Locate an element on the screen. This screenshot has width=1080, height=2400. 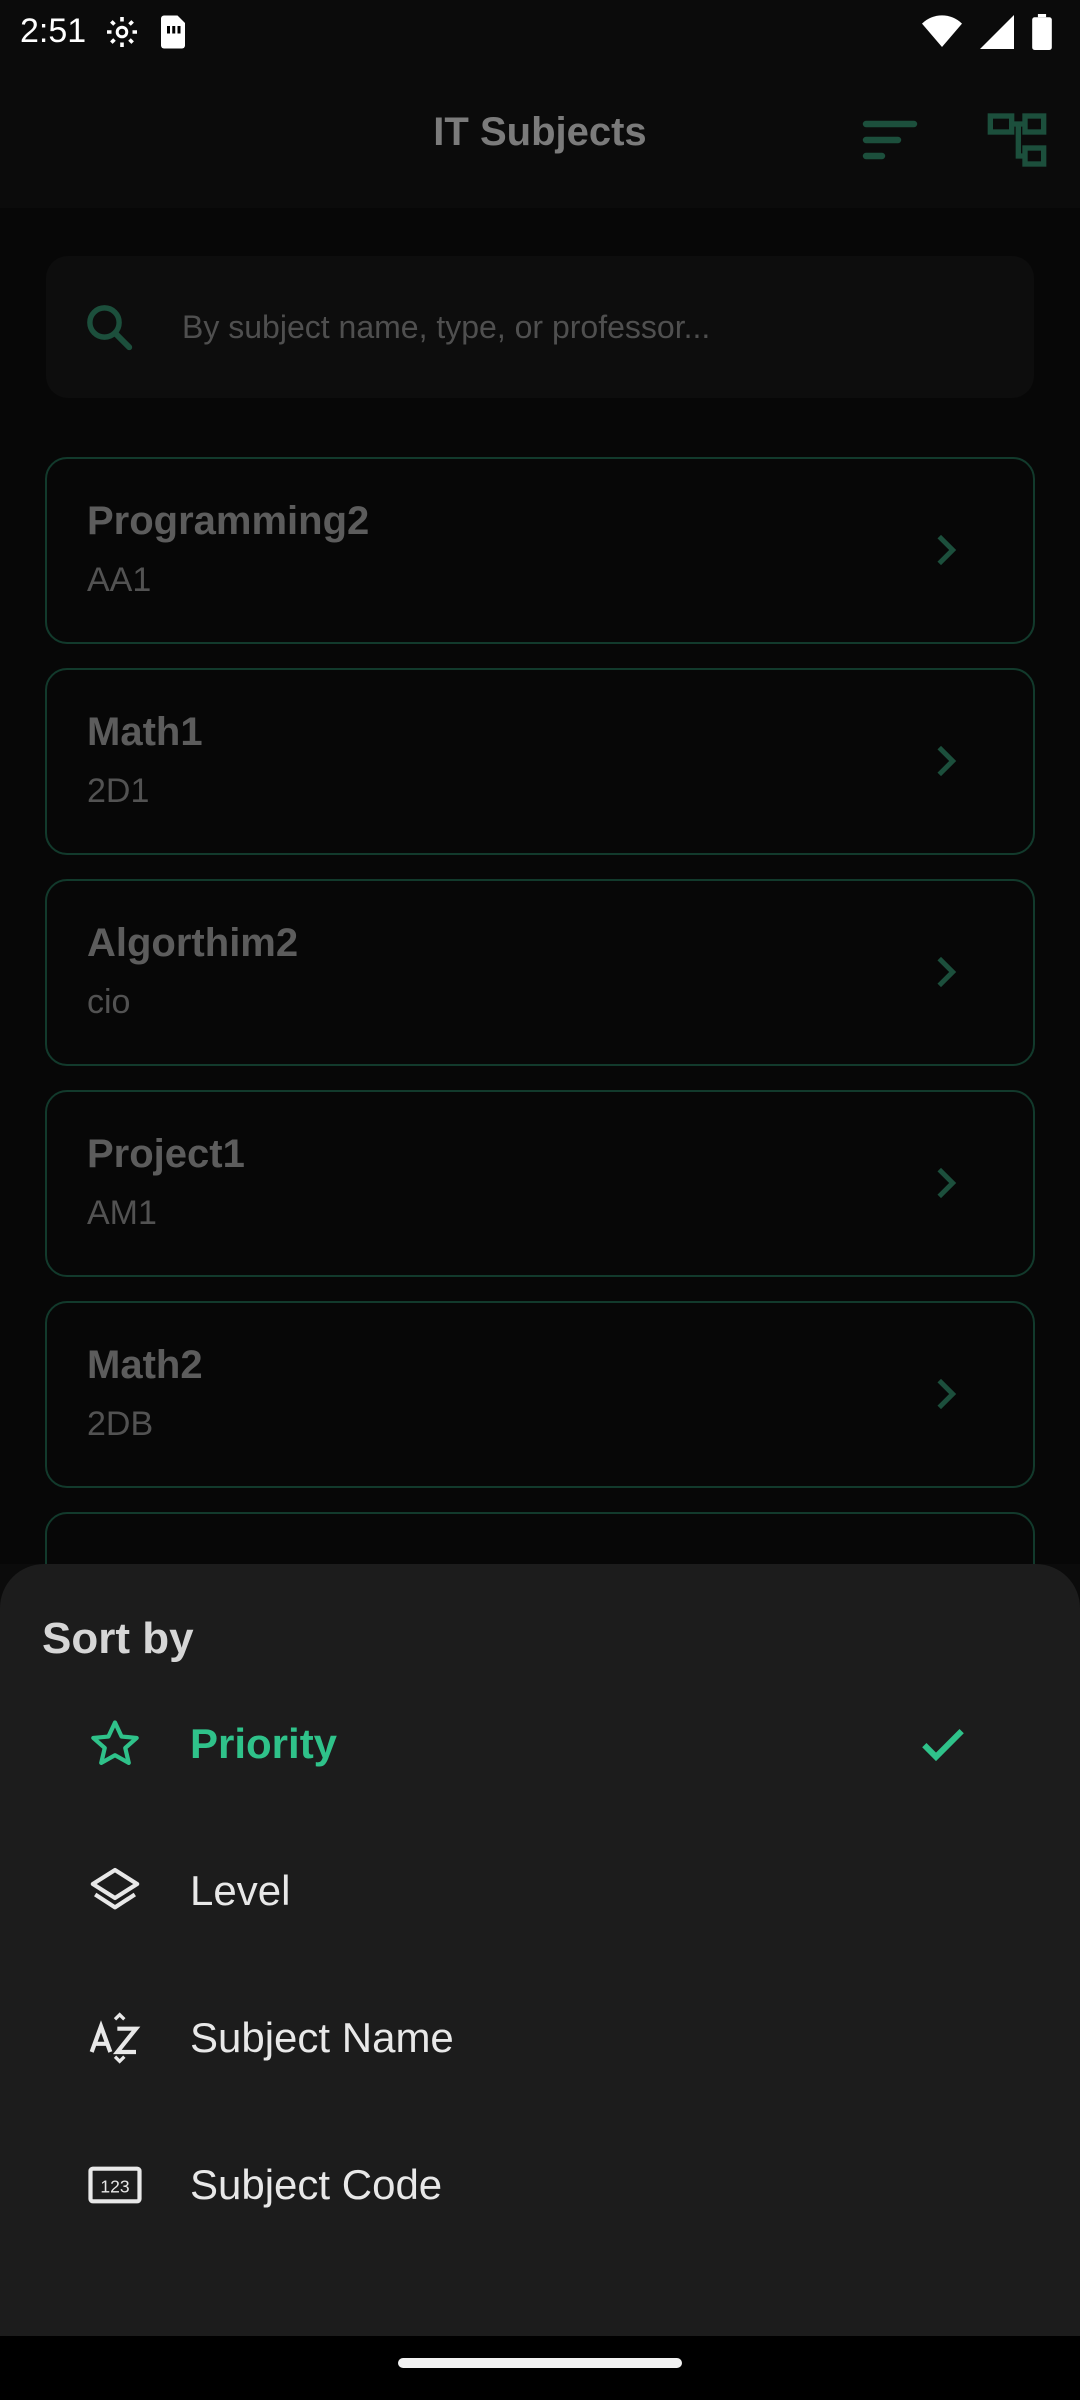
subject-name: Project1 is located at coordinates (166, 1154).